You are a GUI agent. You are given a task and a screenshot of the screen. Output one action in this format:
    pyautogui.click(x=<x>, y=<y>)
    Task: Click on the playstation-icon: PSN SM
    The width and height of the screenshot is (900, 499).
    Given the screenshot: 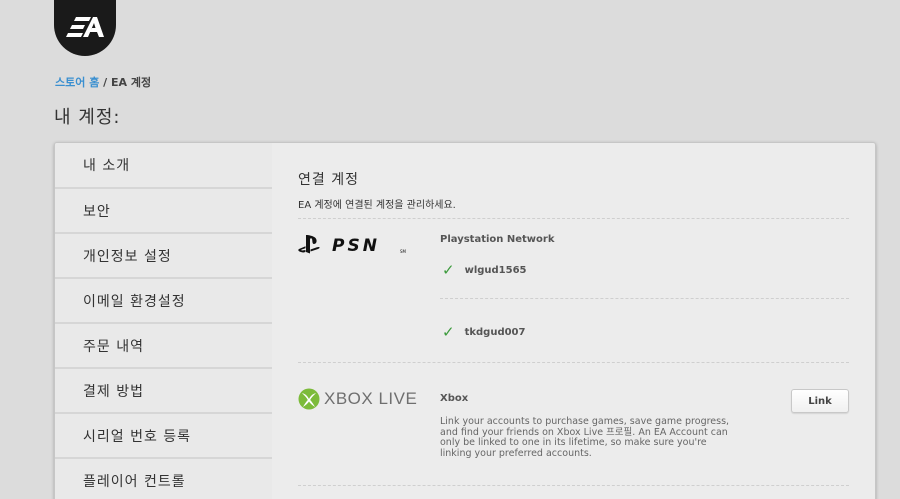 What is the action you would take?
    pyautogui.click(x=352, y=245)
    